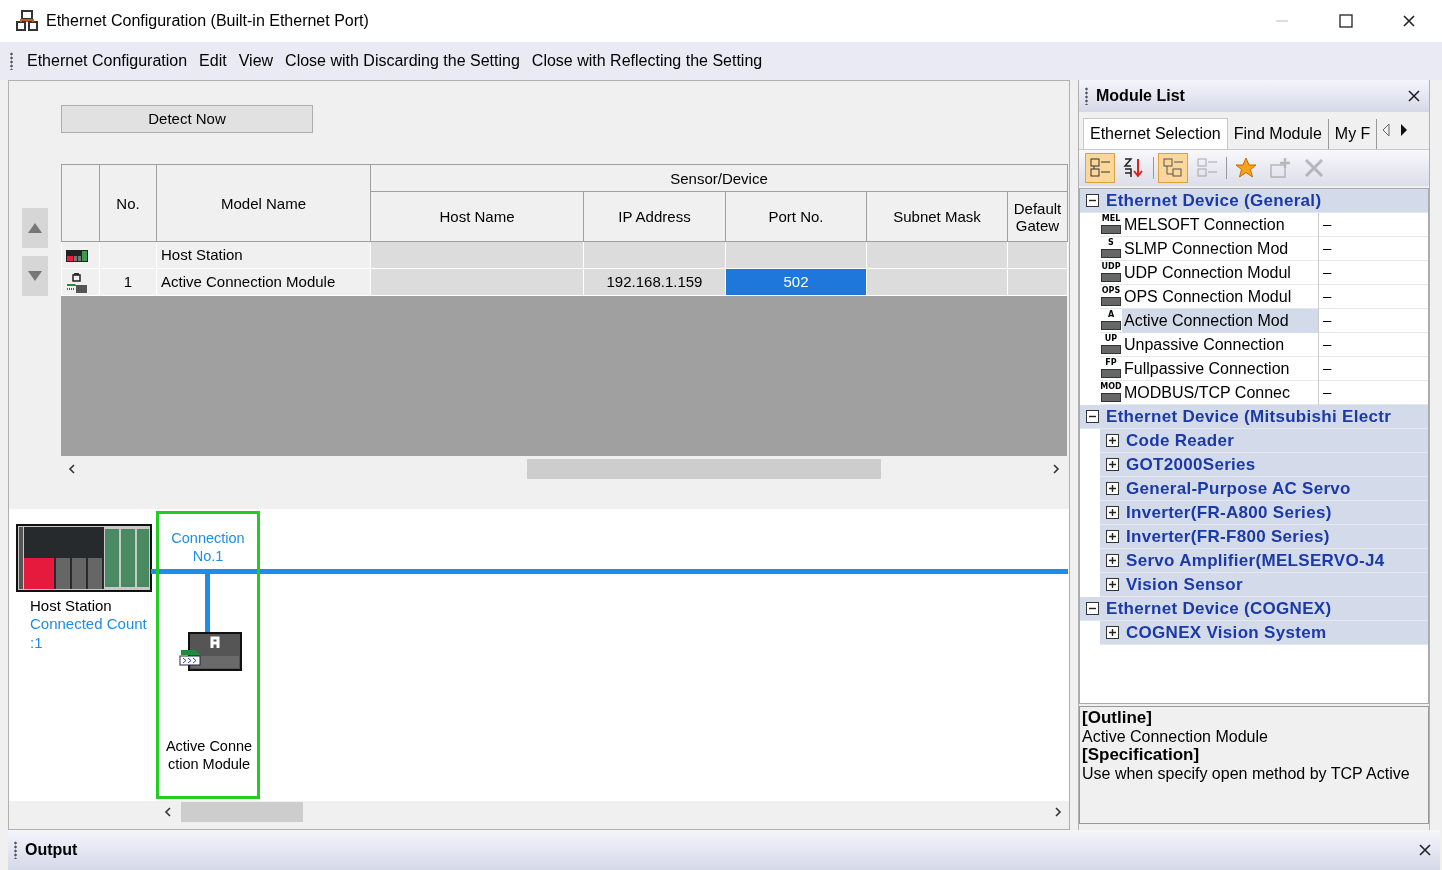 This screenshot has height=870, width=1442. I want to click on description-heading: [Specification], so click(1141, 755).